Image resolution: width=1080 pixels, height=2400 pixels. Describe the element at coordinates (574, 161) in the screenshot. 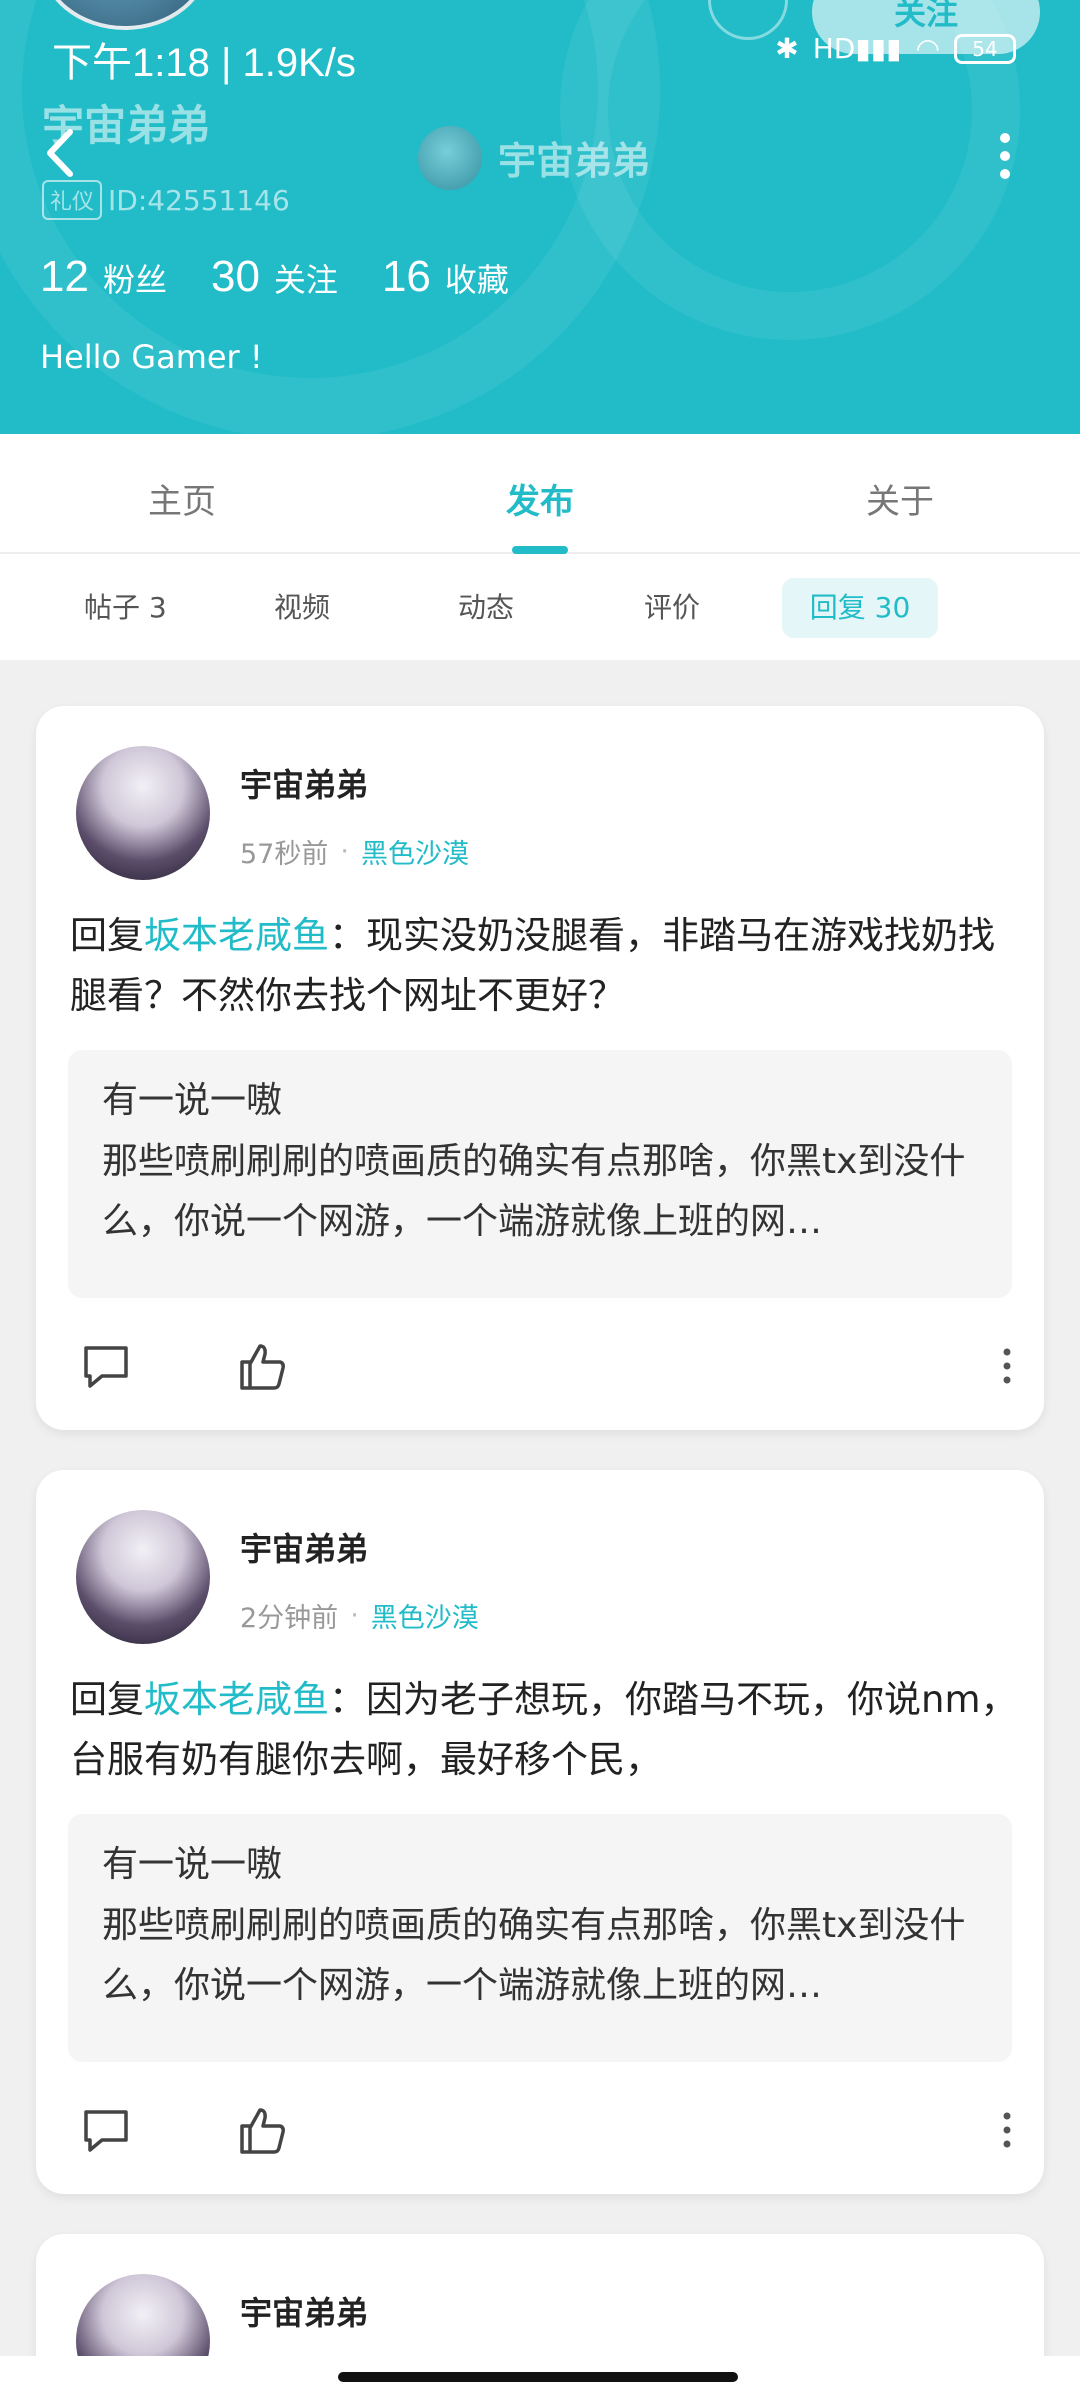

I see `title-name: 宇宙弟弟` at that location.